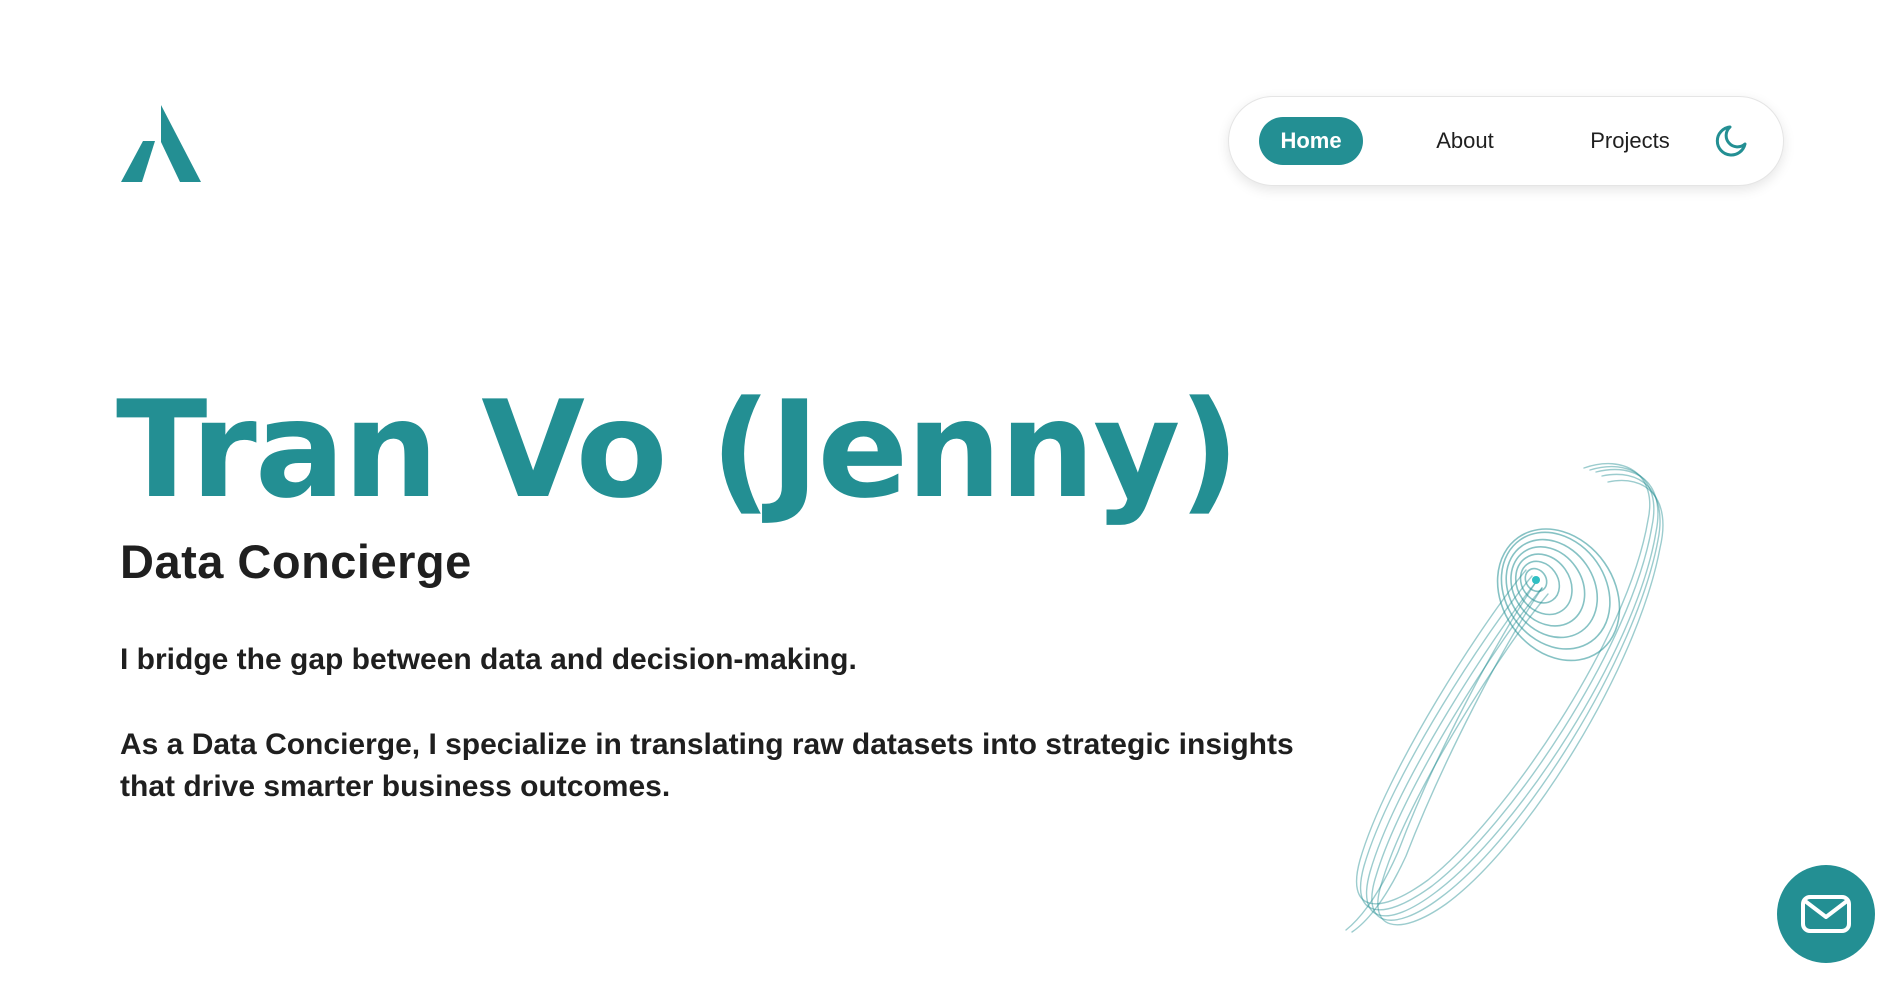 The image size is (1889, 991). I want to click on mail-icon, so click(1826, 914).